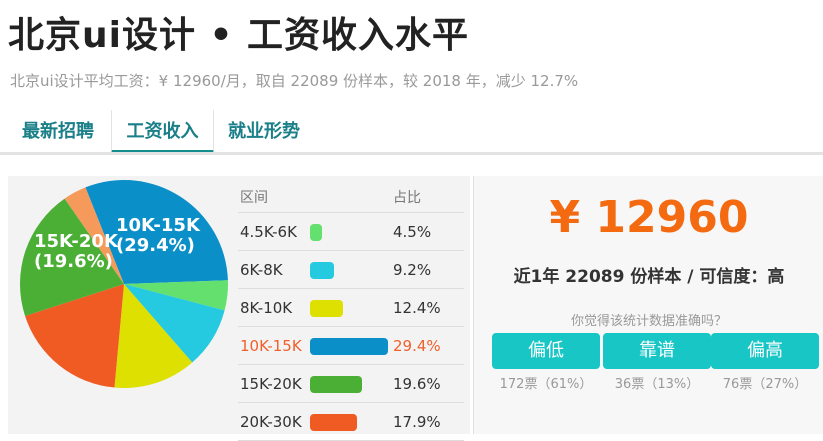  What do you see at coordinates (351, 308) in the screenshot?
I see `table-row: 8K-10K 12.4%` at bounding box center [351, 308].